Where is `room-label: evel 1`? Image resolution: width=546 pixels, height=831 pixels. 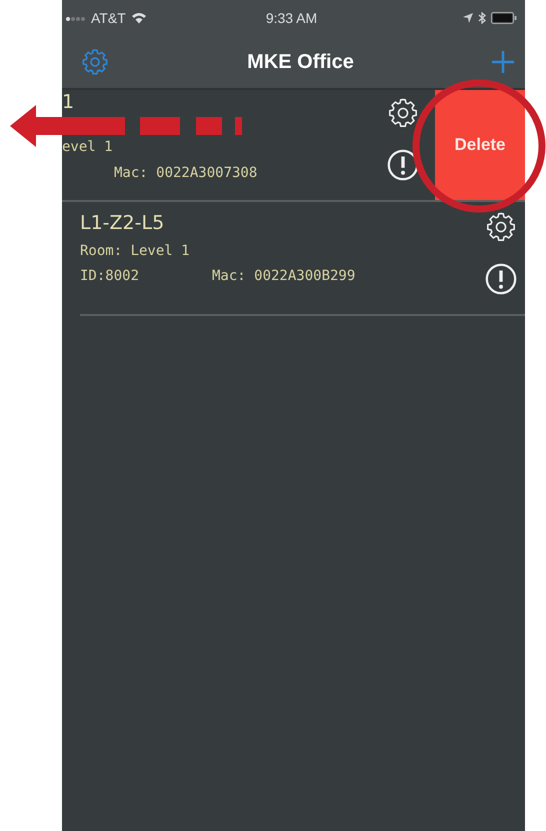 room-label: evel 1 is located at coordinates (87, 147).